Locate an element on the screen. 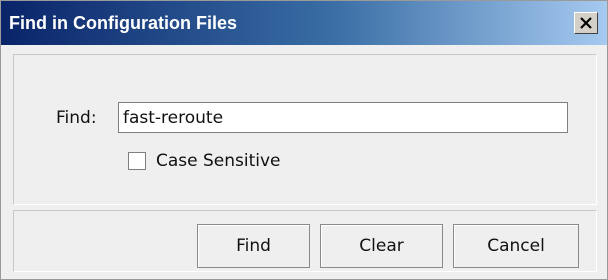 The width and height of the screenshot is (608, 280). close-button is located at coordinates (586, 23).